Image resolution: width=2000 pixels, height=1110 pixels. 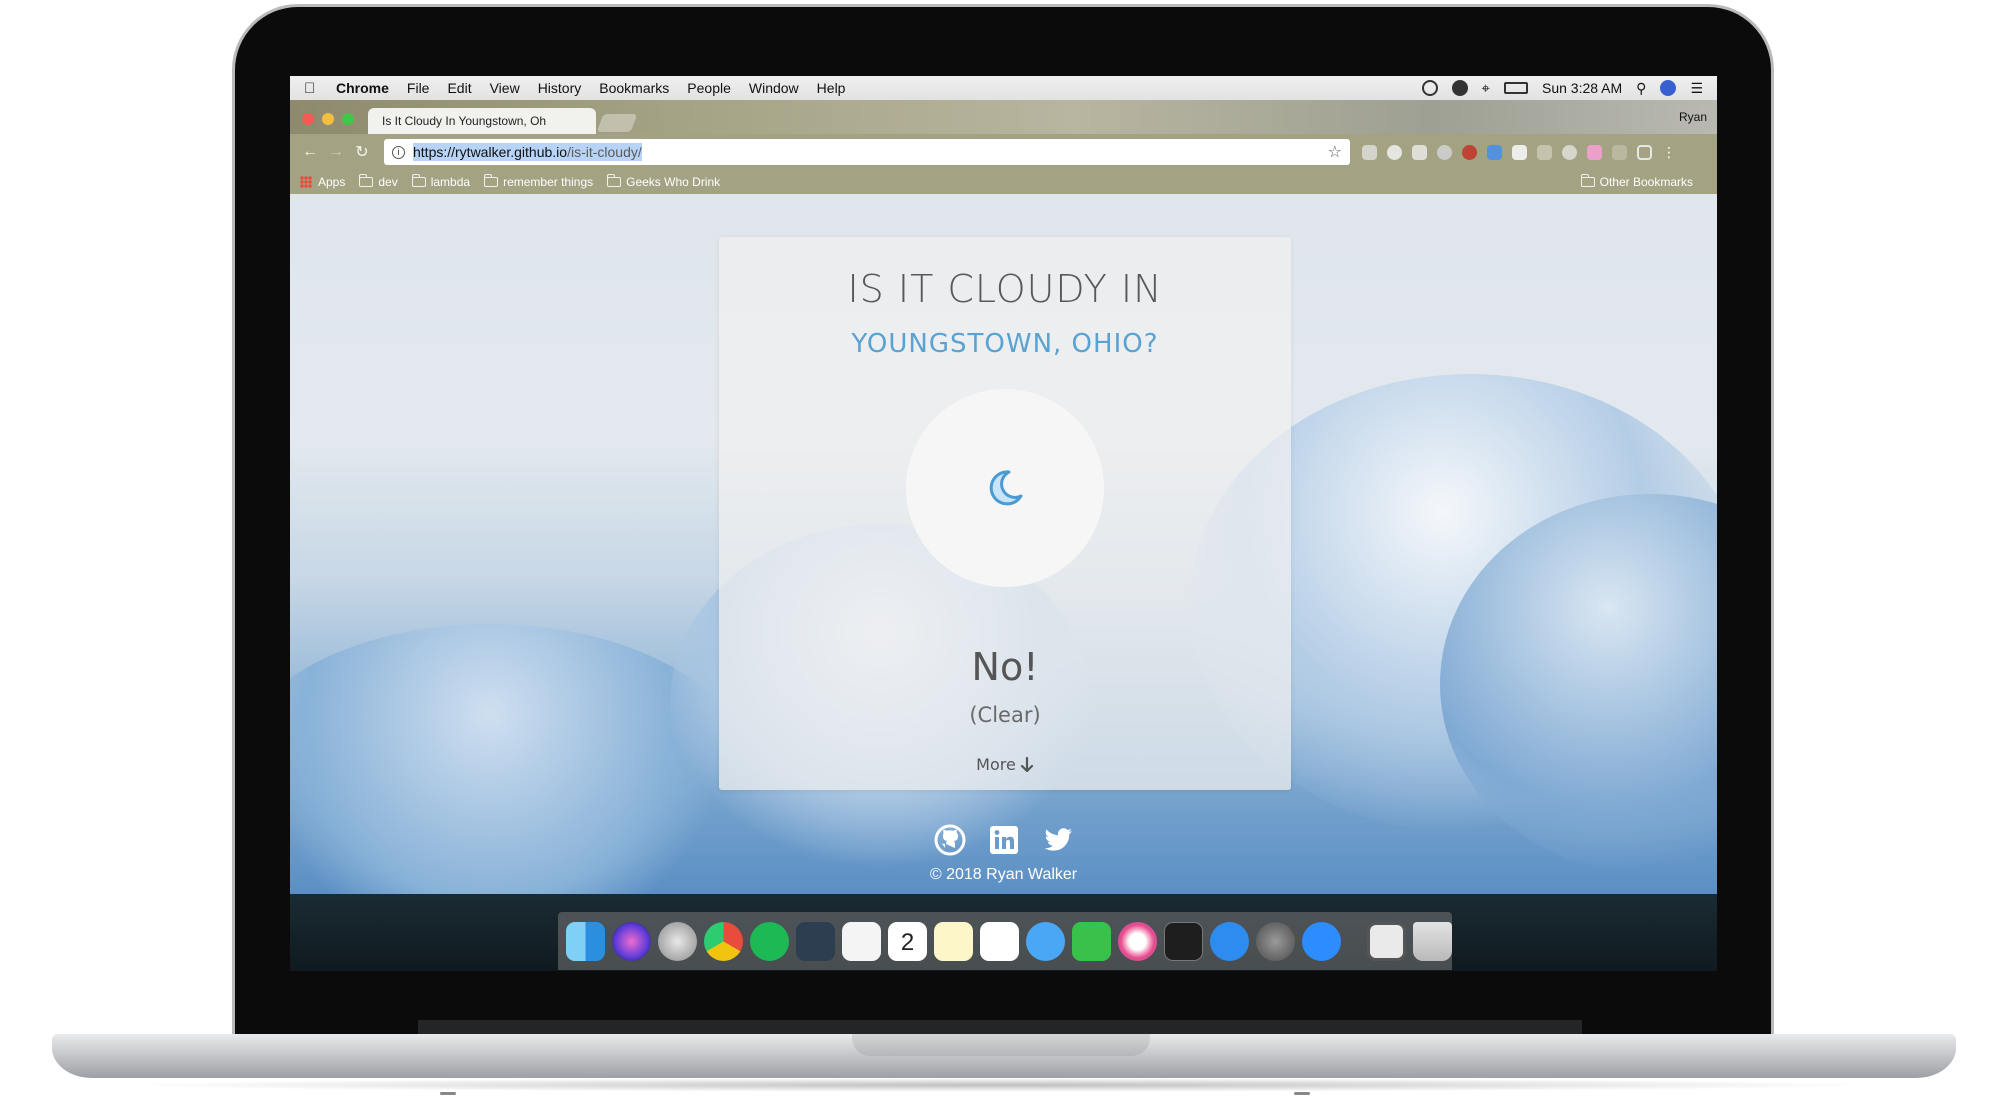 What do you see at coordinates (1003, 117) in the screenshot?
I see `browser-tab-strip: Is It Cloudy In Youngstown, Oh Ryan` at bounding box center [1003, 117].